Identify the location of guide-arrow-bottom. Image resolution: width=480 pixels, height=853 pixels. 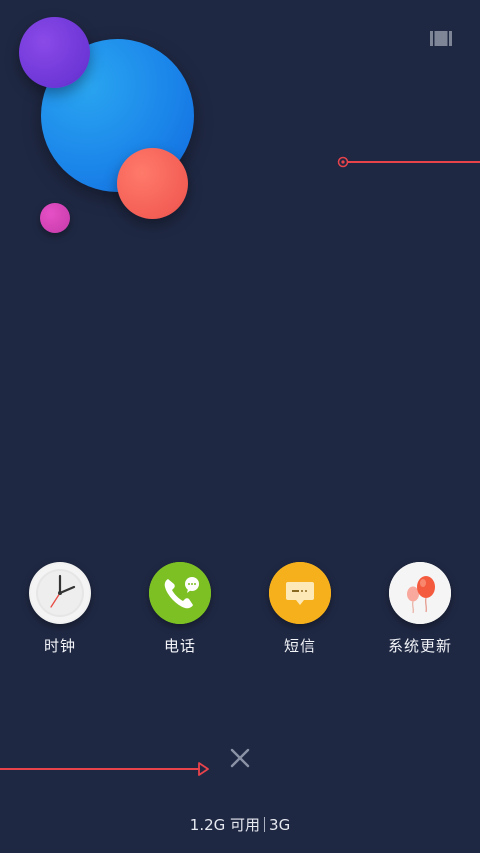
(106, 769).